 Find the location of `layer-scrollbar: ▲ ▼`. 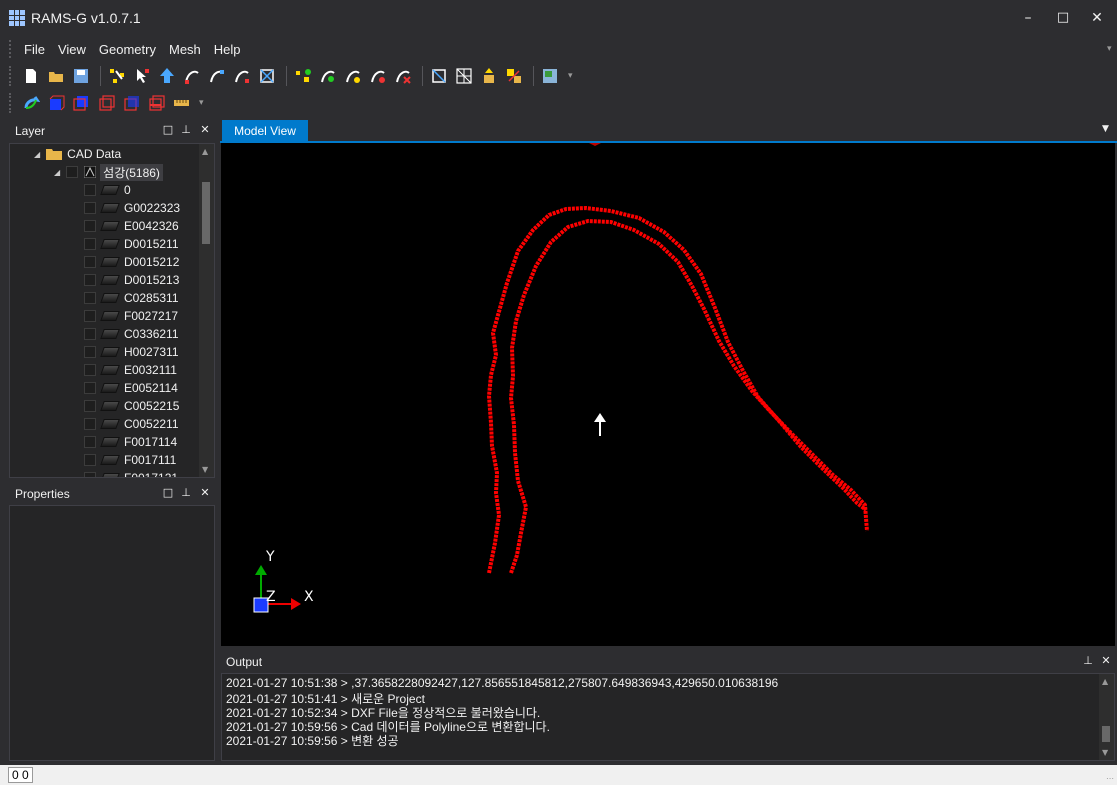

layer-scrollbar: ▲ ▼ is located at coordinates (206, 310).